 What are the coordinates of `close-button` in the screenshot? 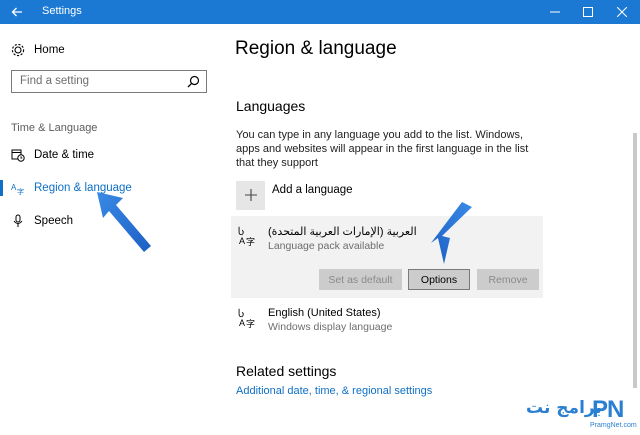 It's located at (622, 12).